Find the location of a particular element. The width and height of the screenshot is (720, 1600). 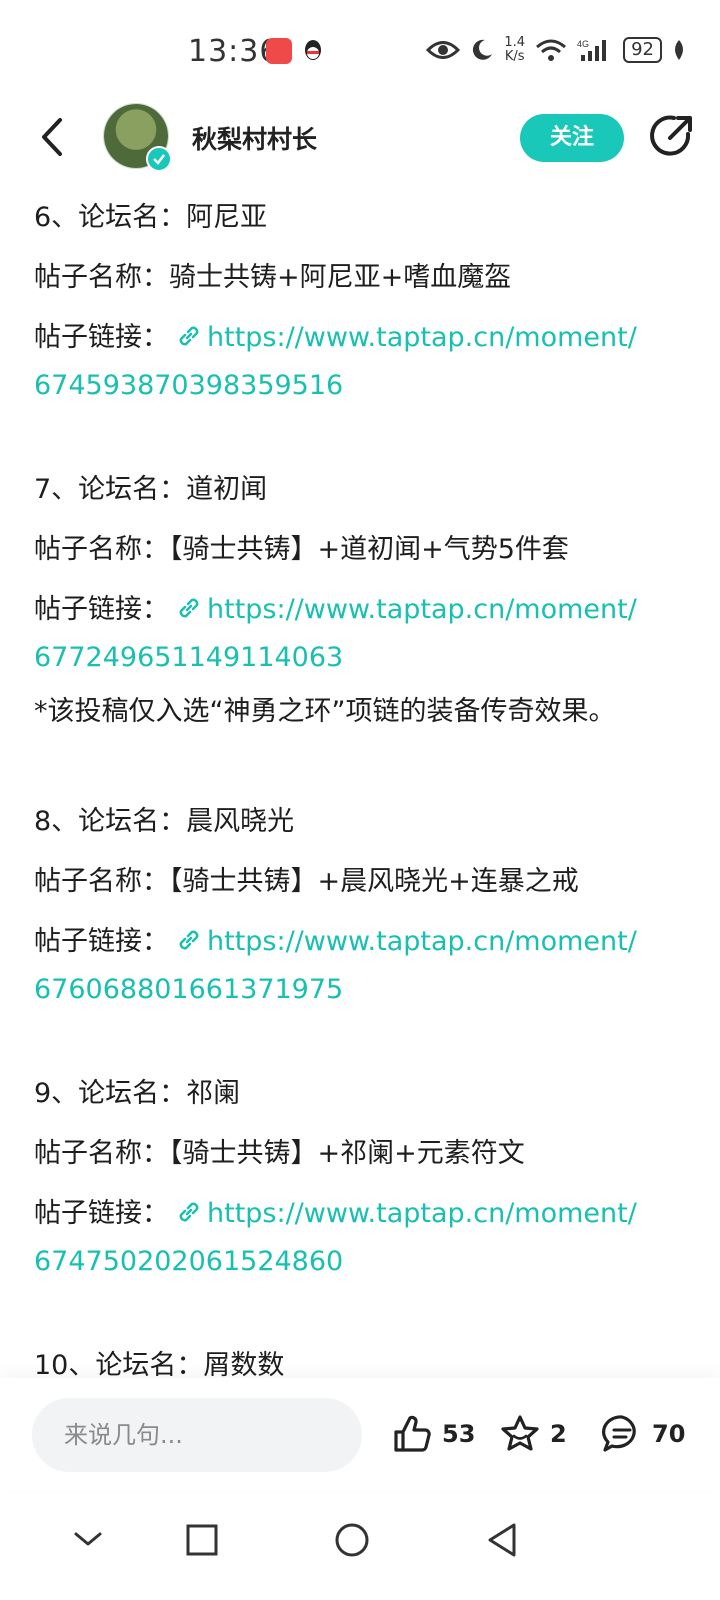

favorite-count: 2 is located at coordinates (558, 1434).